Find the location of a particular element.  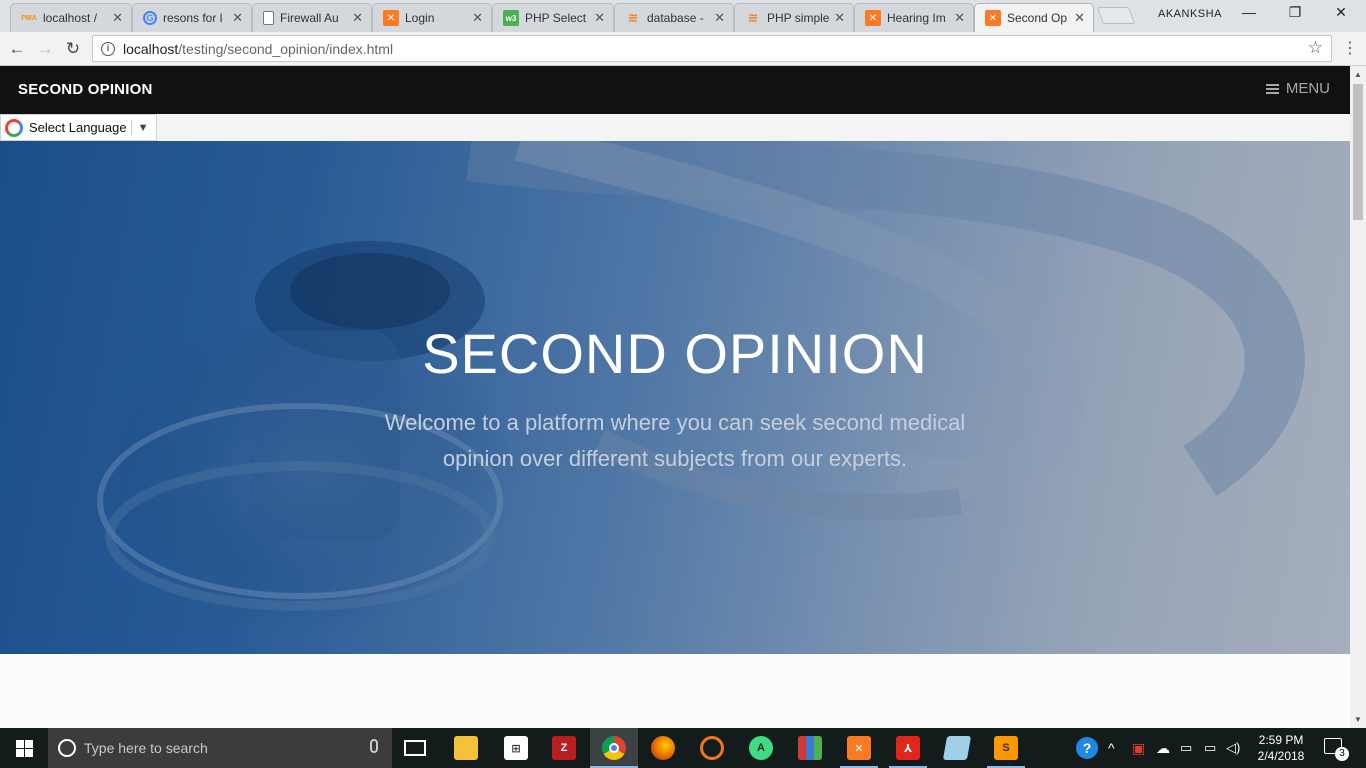

tab-second-opinion: ✕ Second Op ✕ is located at coordinates (1034, 17).